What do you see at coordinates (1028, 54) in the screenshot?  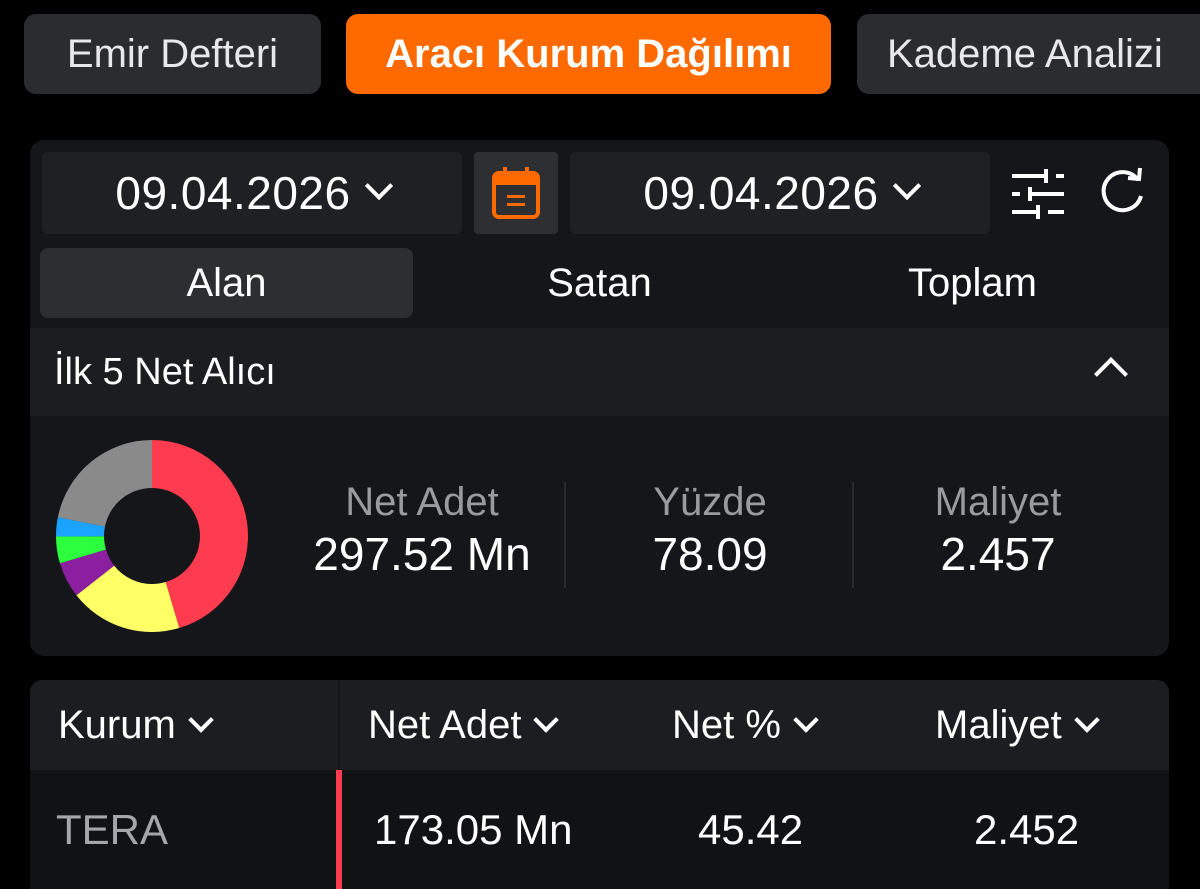 I see `tab-kademe-analizi: Kademe Analizi` at bounding box center [1028, 54].